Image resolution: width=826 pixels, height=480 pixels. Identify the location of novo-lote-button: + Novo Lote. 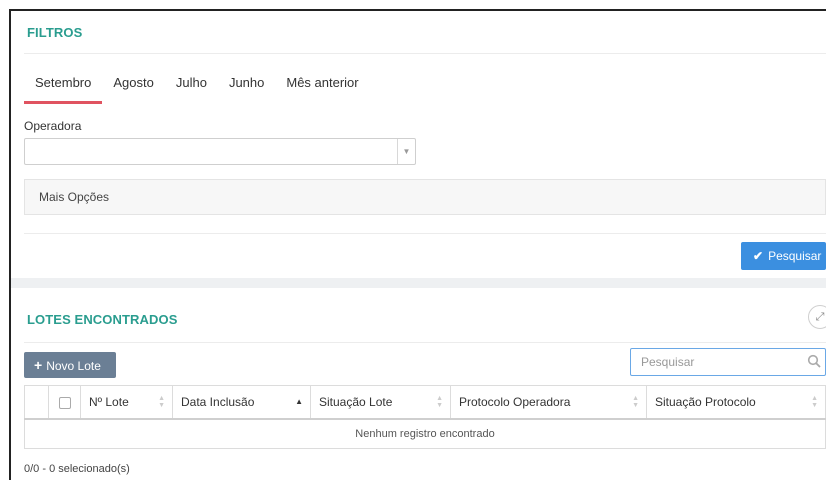
(70, 365).